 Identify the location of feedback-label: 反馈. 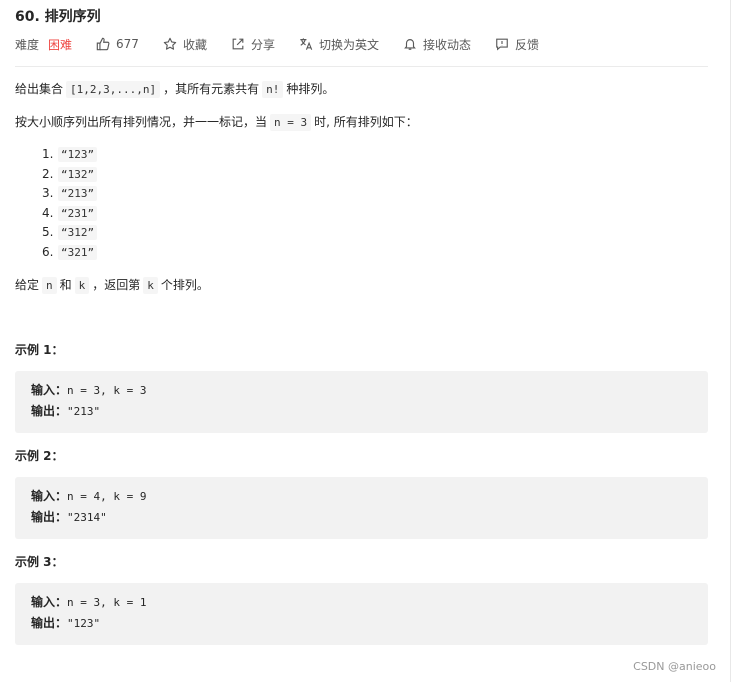
(527, 44).